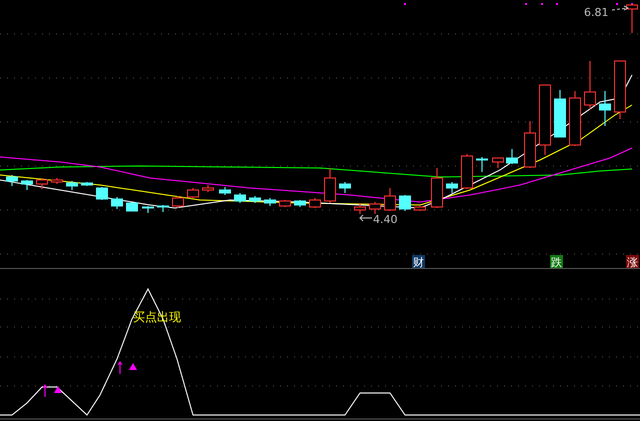  Describe the element at coordinates (621, 8) in the screenshot. I see `leader-line` at that location.